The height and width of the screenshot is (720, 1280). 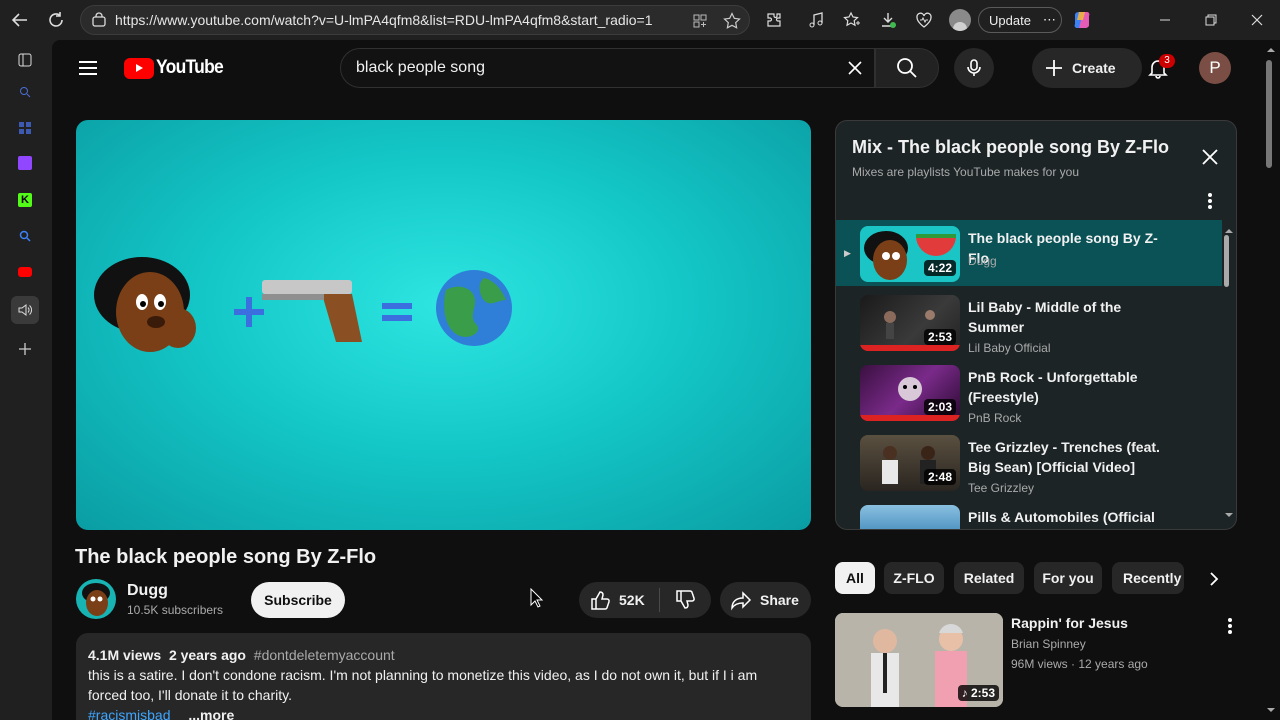 What do you see at coordinates (1210, 201) in the screenshot?
I see `playlist-more-icon` at bounding box center [1210, 201].